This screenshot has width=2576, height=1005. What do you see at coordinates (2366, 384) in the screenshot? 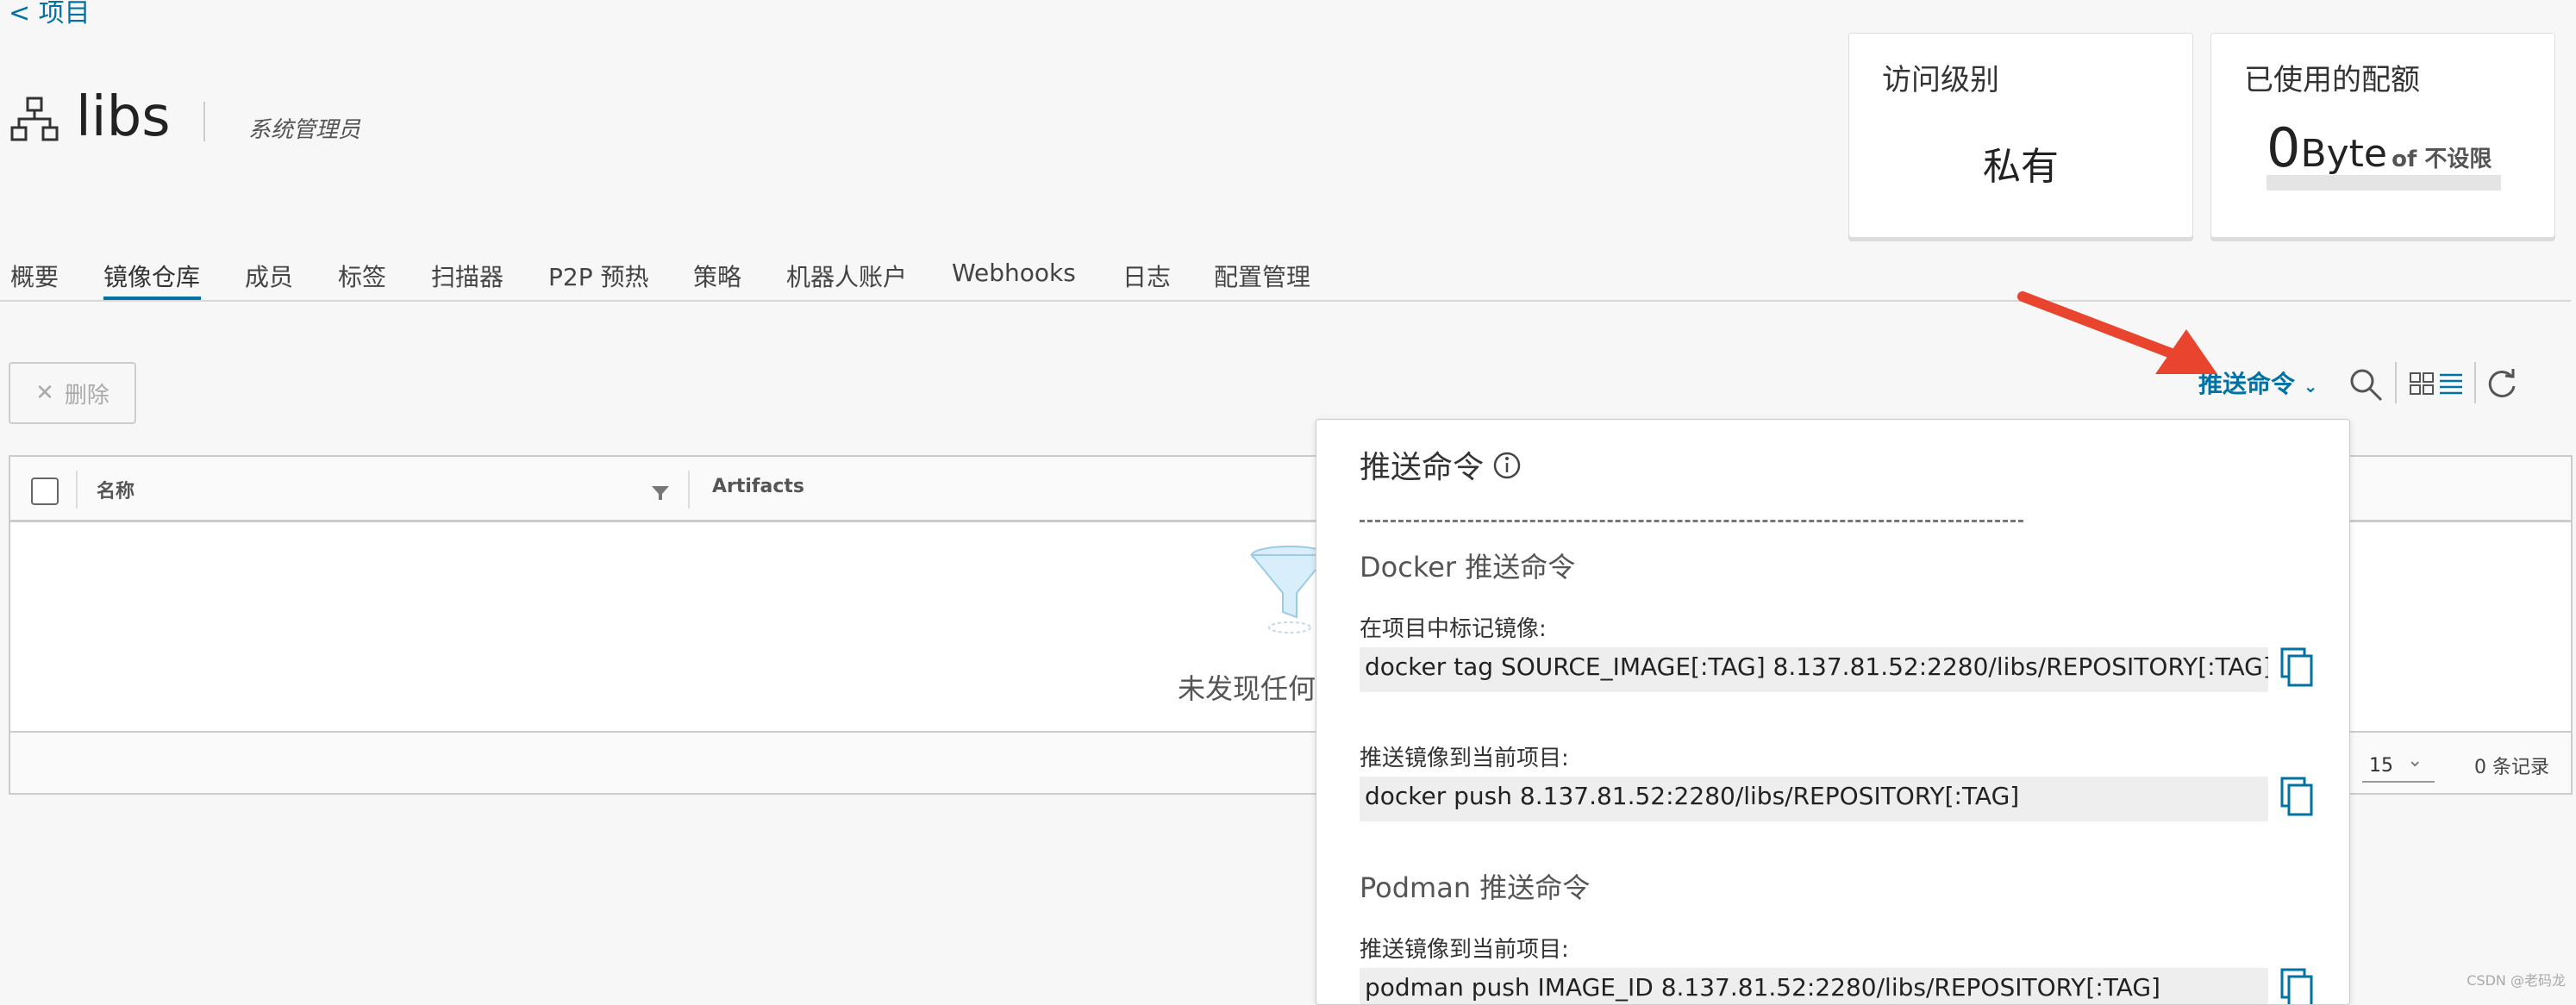
I see `search-icon` at bounding box center [2366, 384].